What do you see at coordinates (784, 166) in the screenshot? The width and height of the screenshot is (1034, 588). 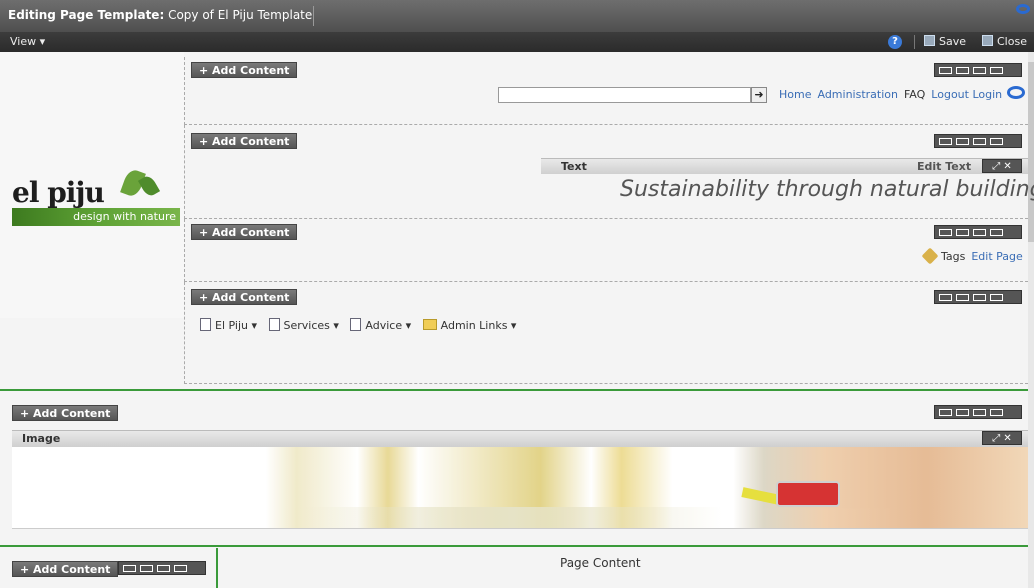 I see `text-portlet-header: Text Edit Text` at bounding box center [784, 166].